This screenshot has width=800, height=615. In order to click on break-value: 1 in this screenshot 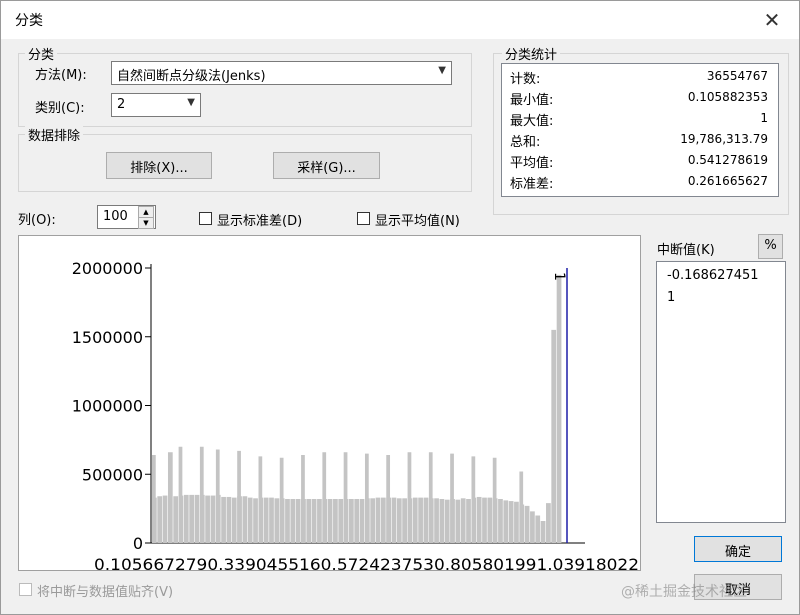, I will do `click(671, 297)`.